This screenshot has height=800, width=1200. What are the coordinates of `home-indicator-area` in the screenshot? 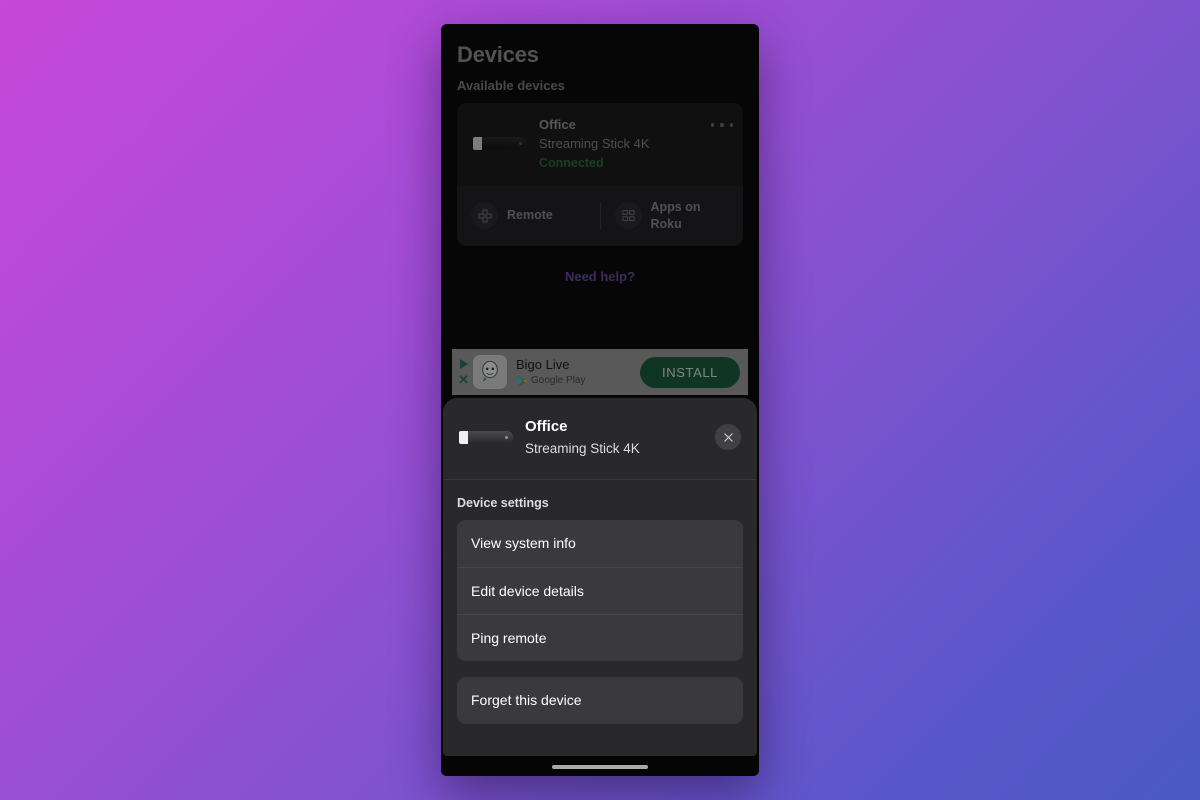 It's located at (600, 767).